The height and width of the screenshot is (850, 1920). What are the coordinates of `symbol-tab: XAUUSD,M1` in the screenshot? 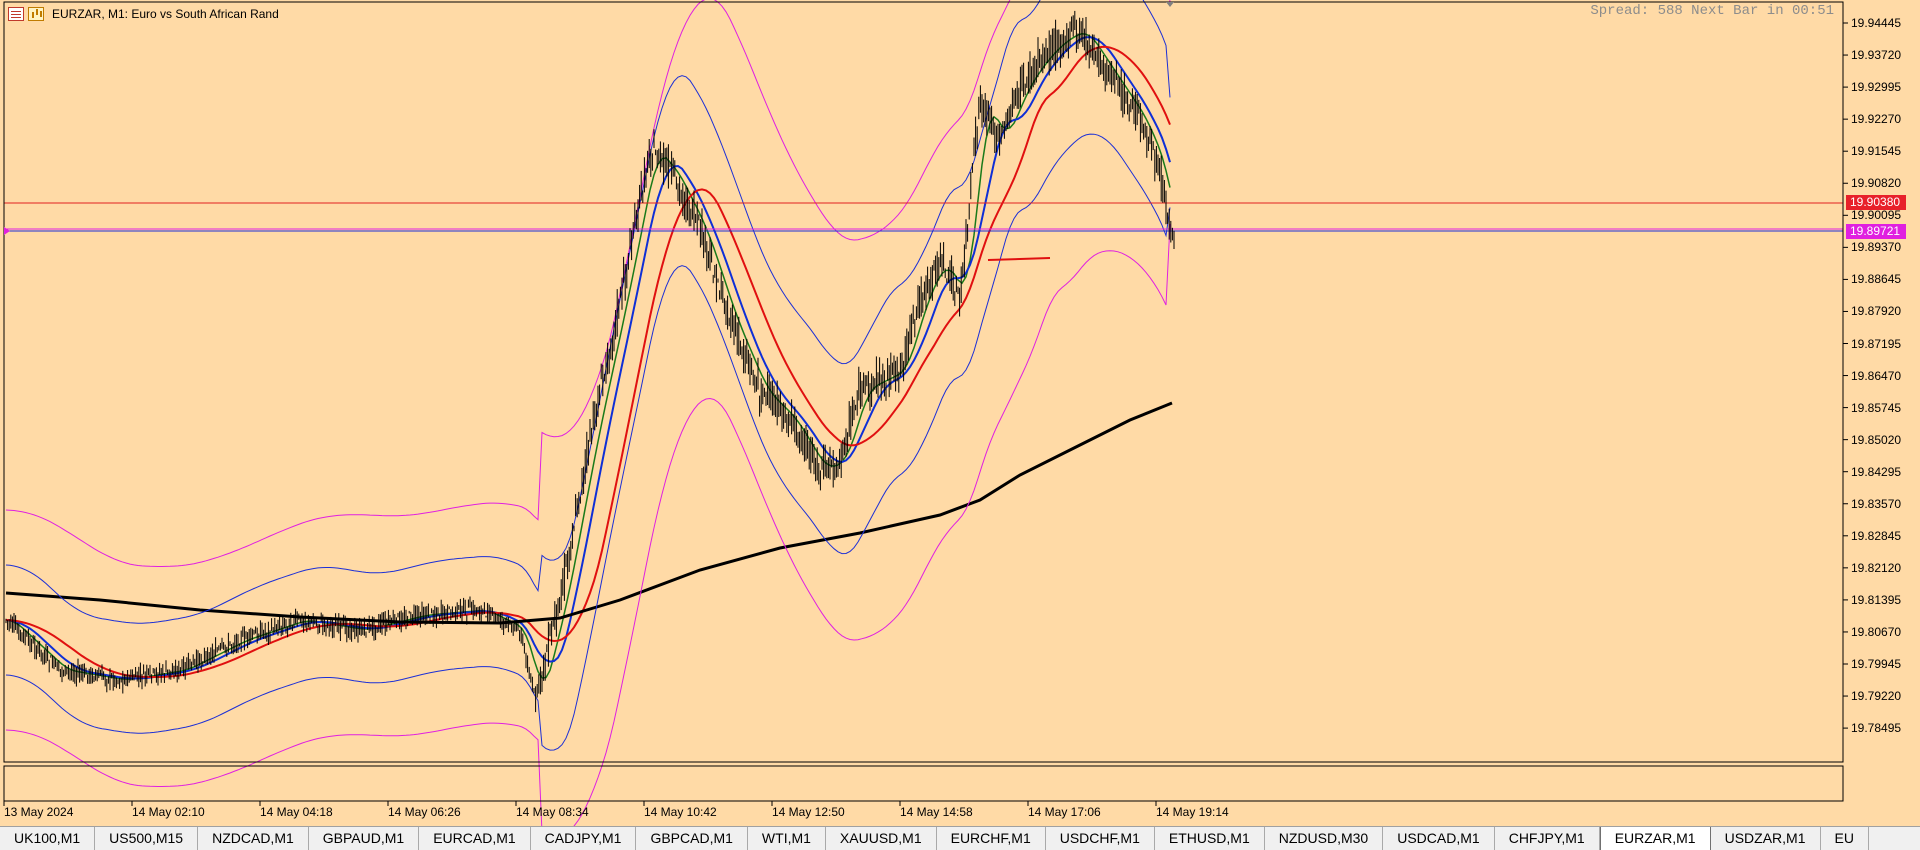 It's located at (881, 838).